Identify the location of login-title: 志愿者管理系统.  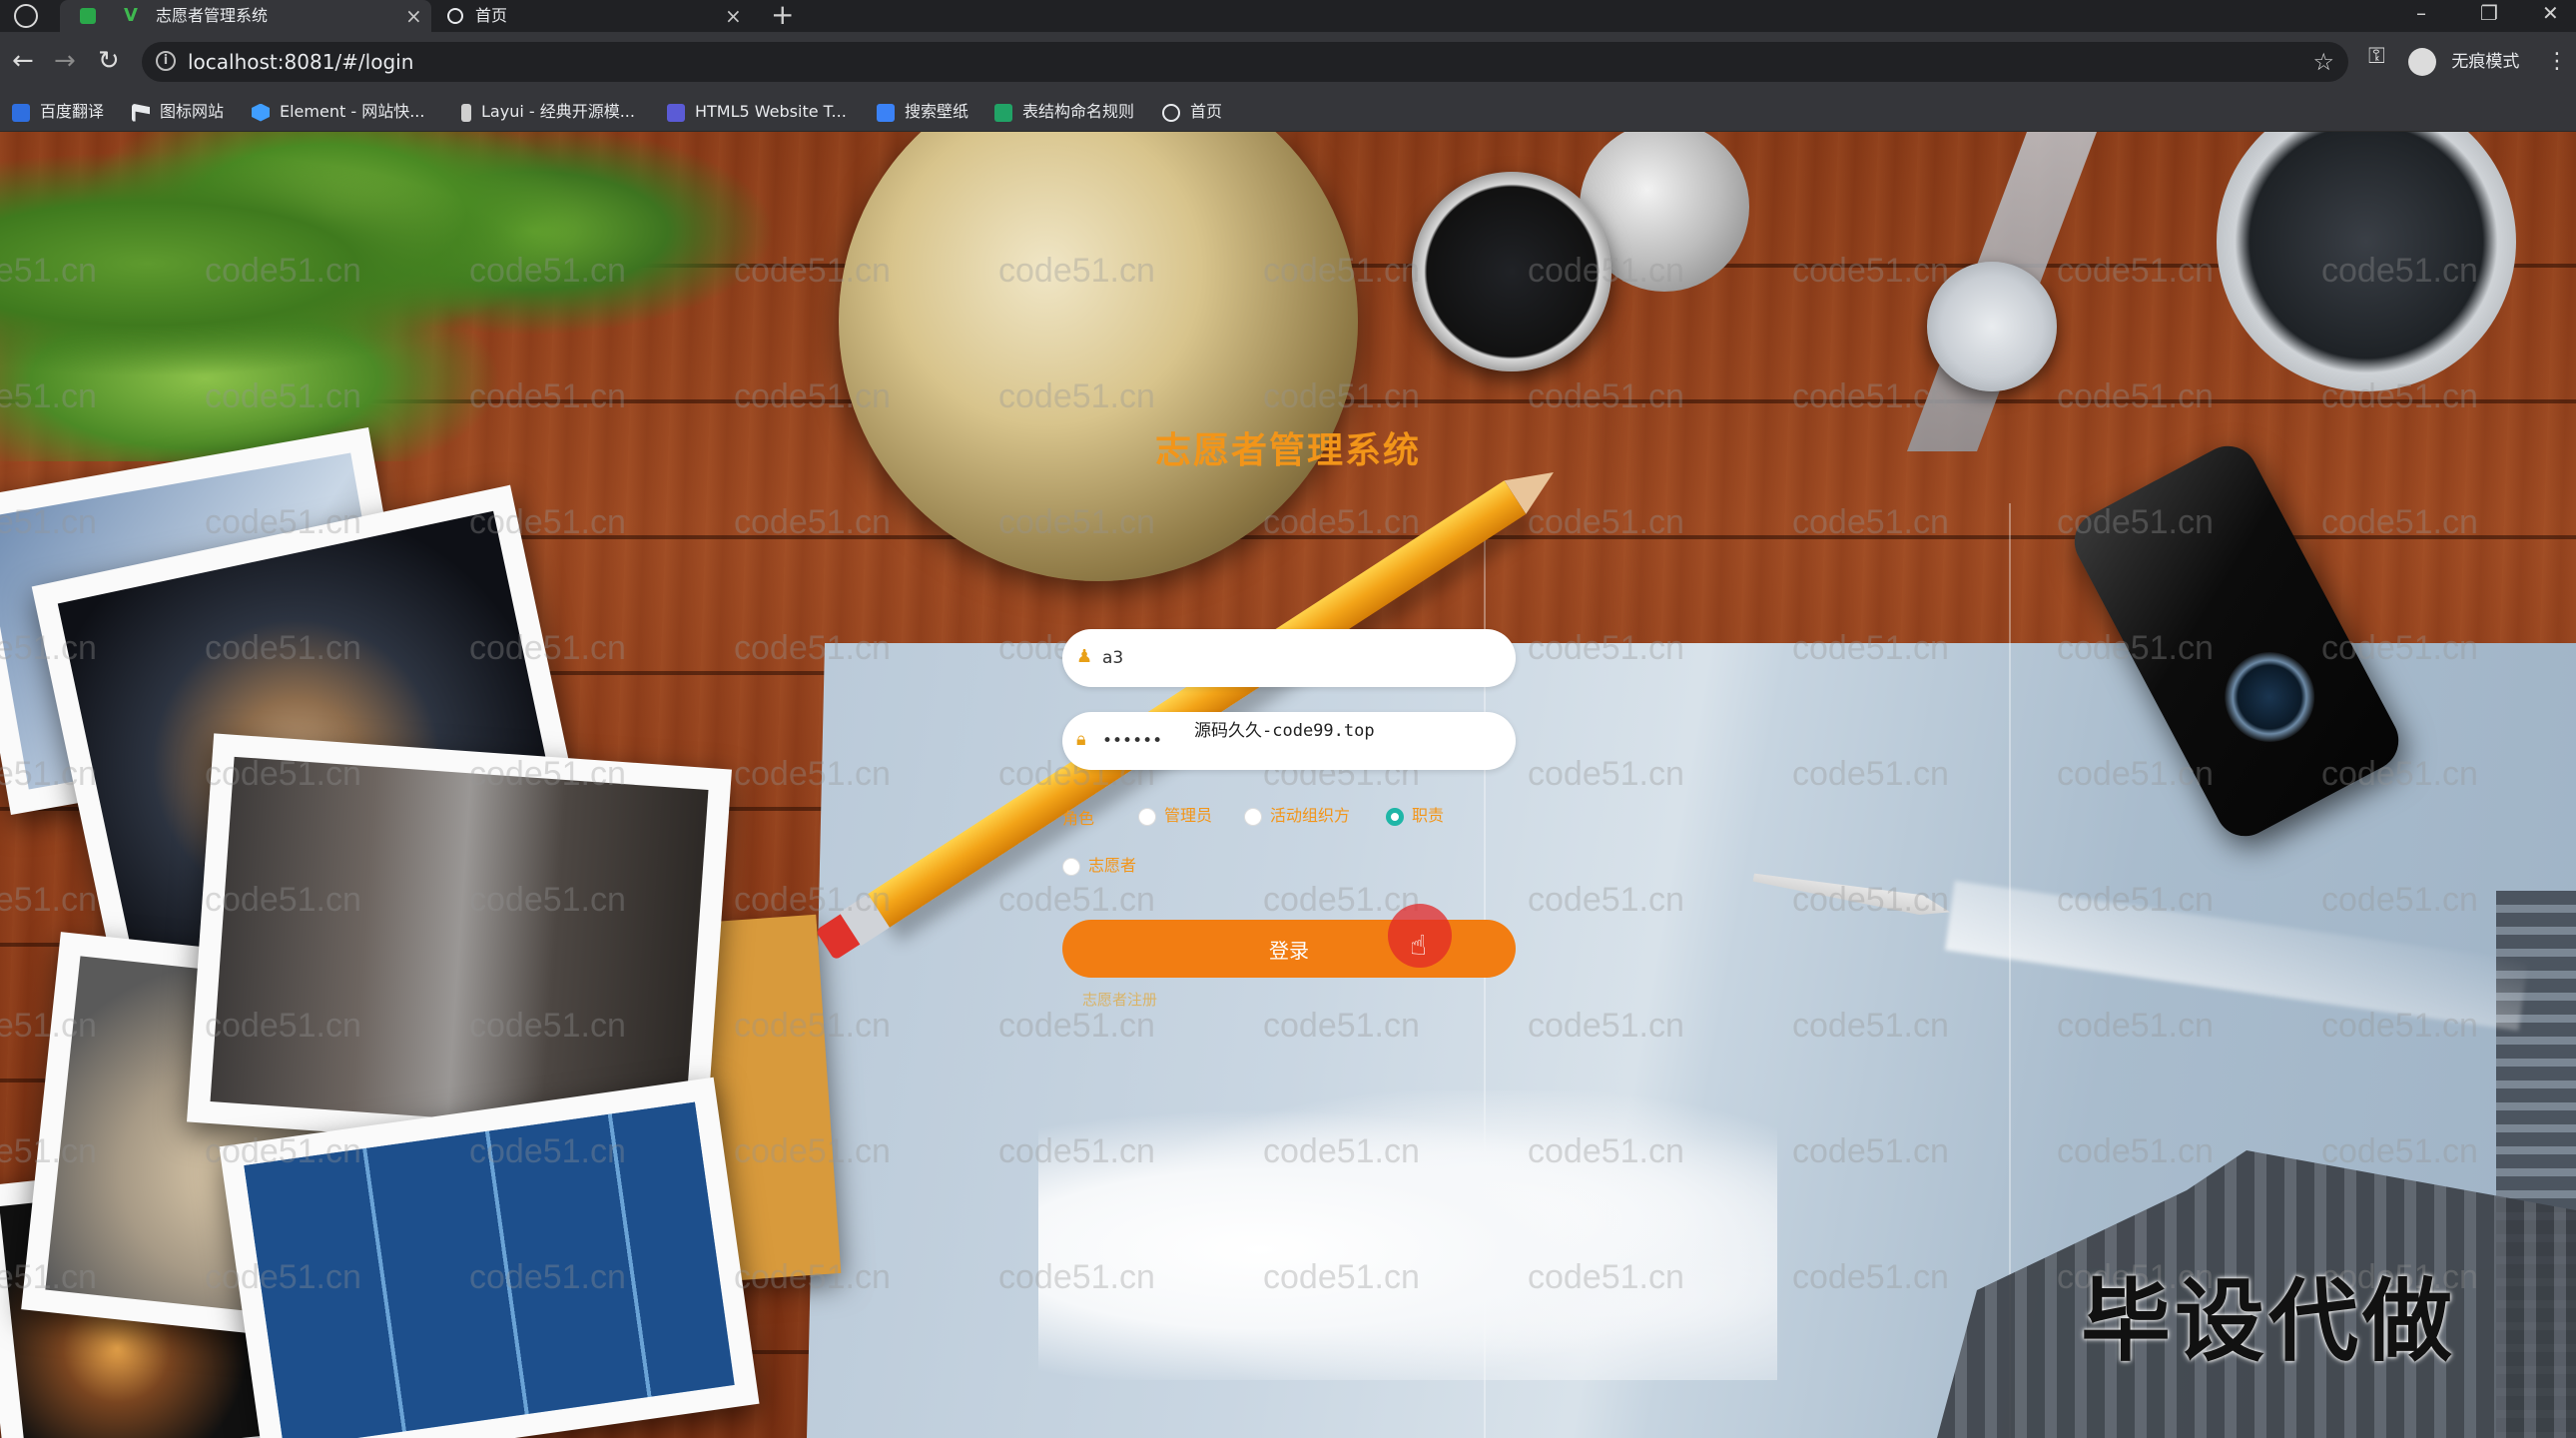
(1287, 450).